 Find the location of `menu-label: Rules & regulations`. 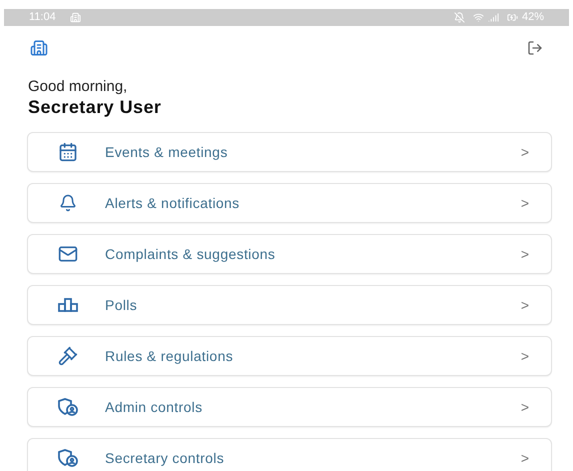

menu-label: Rules & regulations is located at coordinates (169, 356).